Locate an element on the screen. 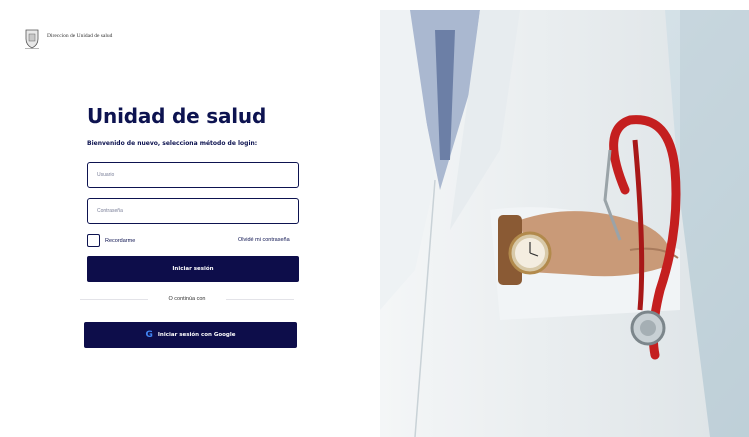 The height and width of the screenshot is (437, 749). divider: O continúa con is located at coordinates (187, 299).